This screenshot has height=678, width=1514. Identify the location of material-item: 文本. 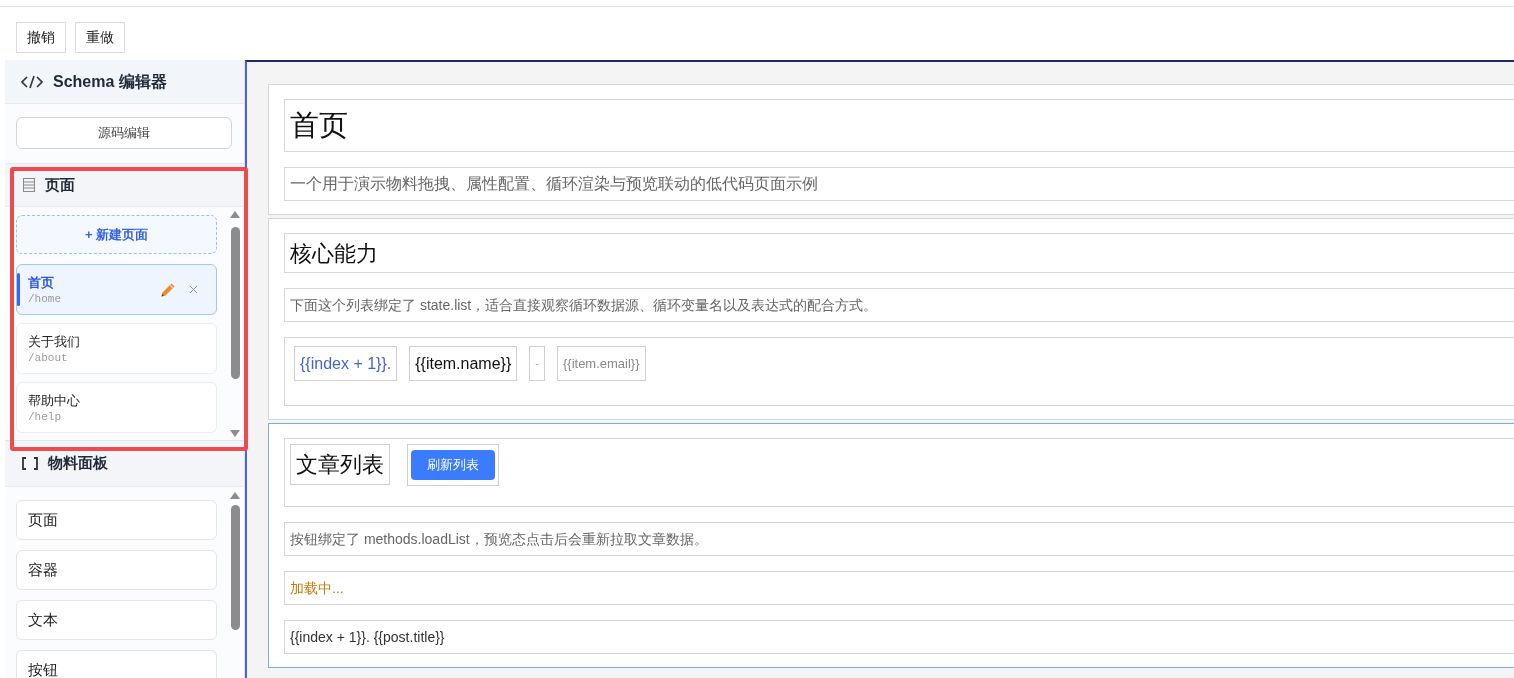
(116, 620).